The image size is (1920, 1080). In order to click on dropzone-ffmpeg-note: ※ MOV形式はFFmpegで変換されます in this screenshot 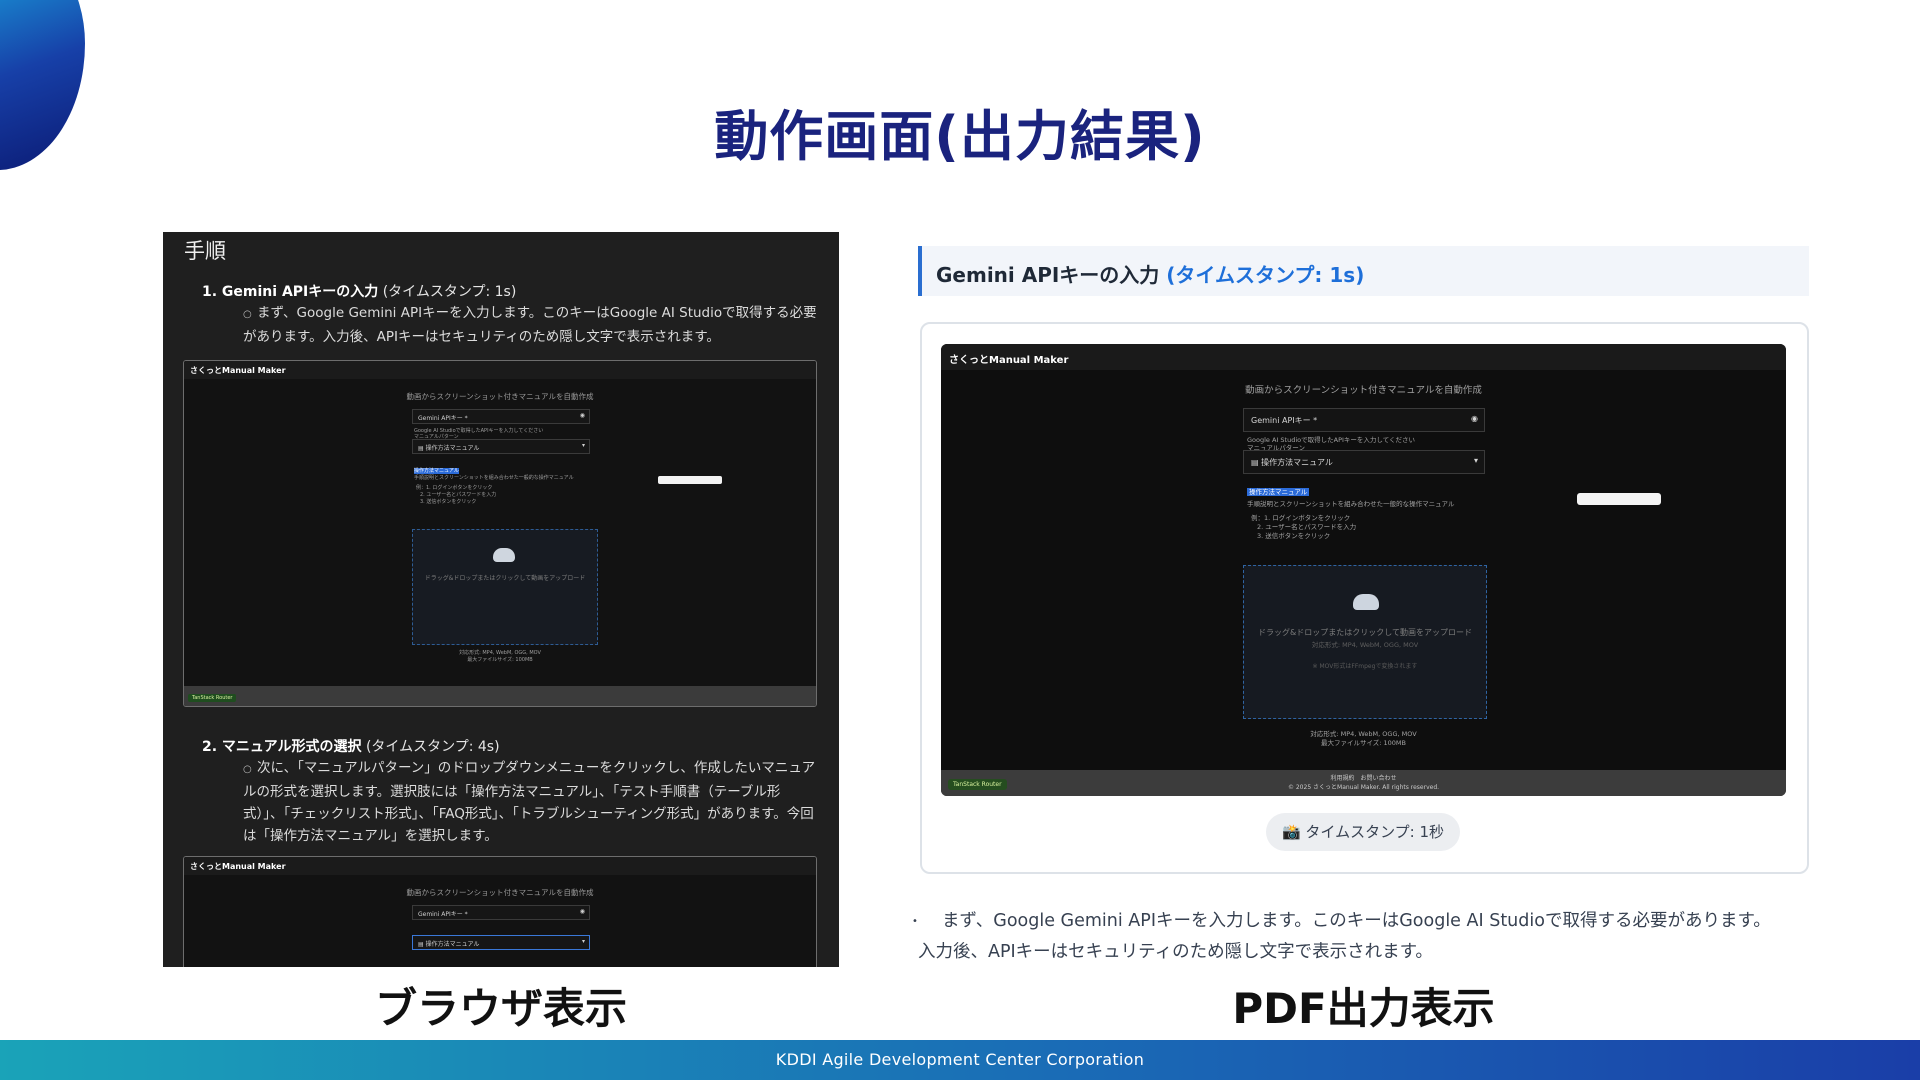, I will do `click(1365, 666)`.